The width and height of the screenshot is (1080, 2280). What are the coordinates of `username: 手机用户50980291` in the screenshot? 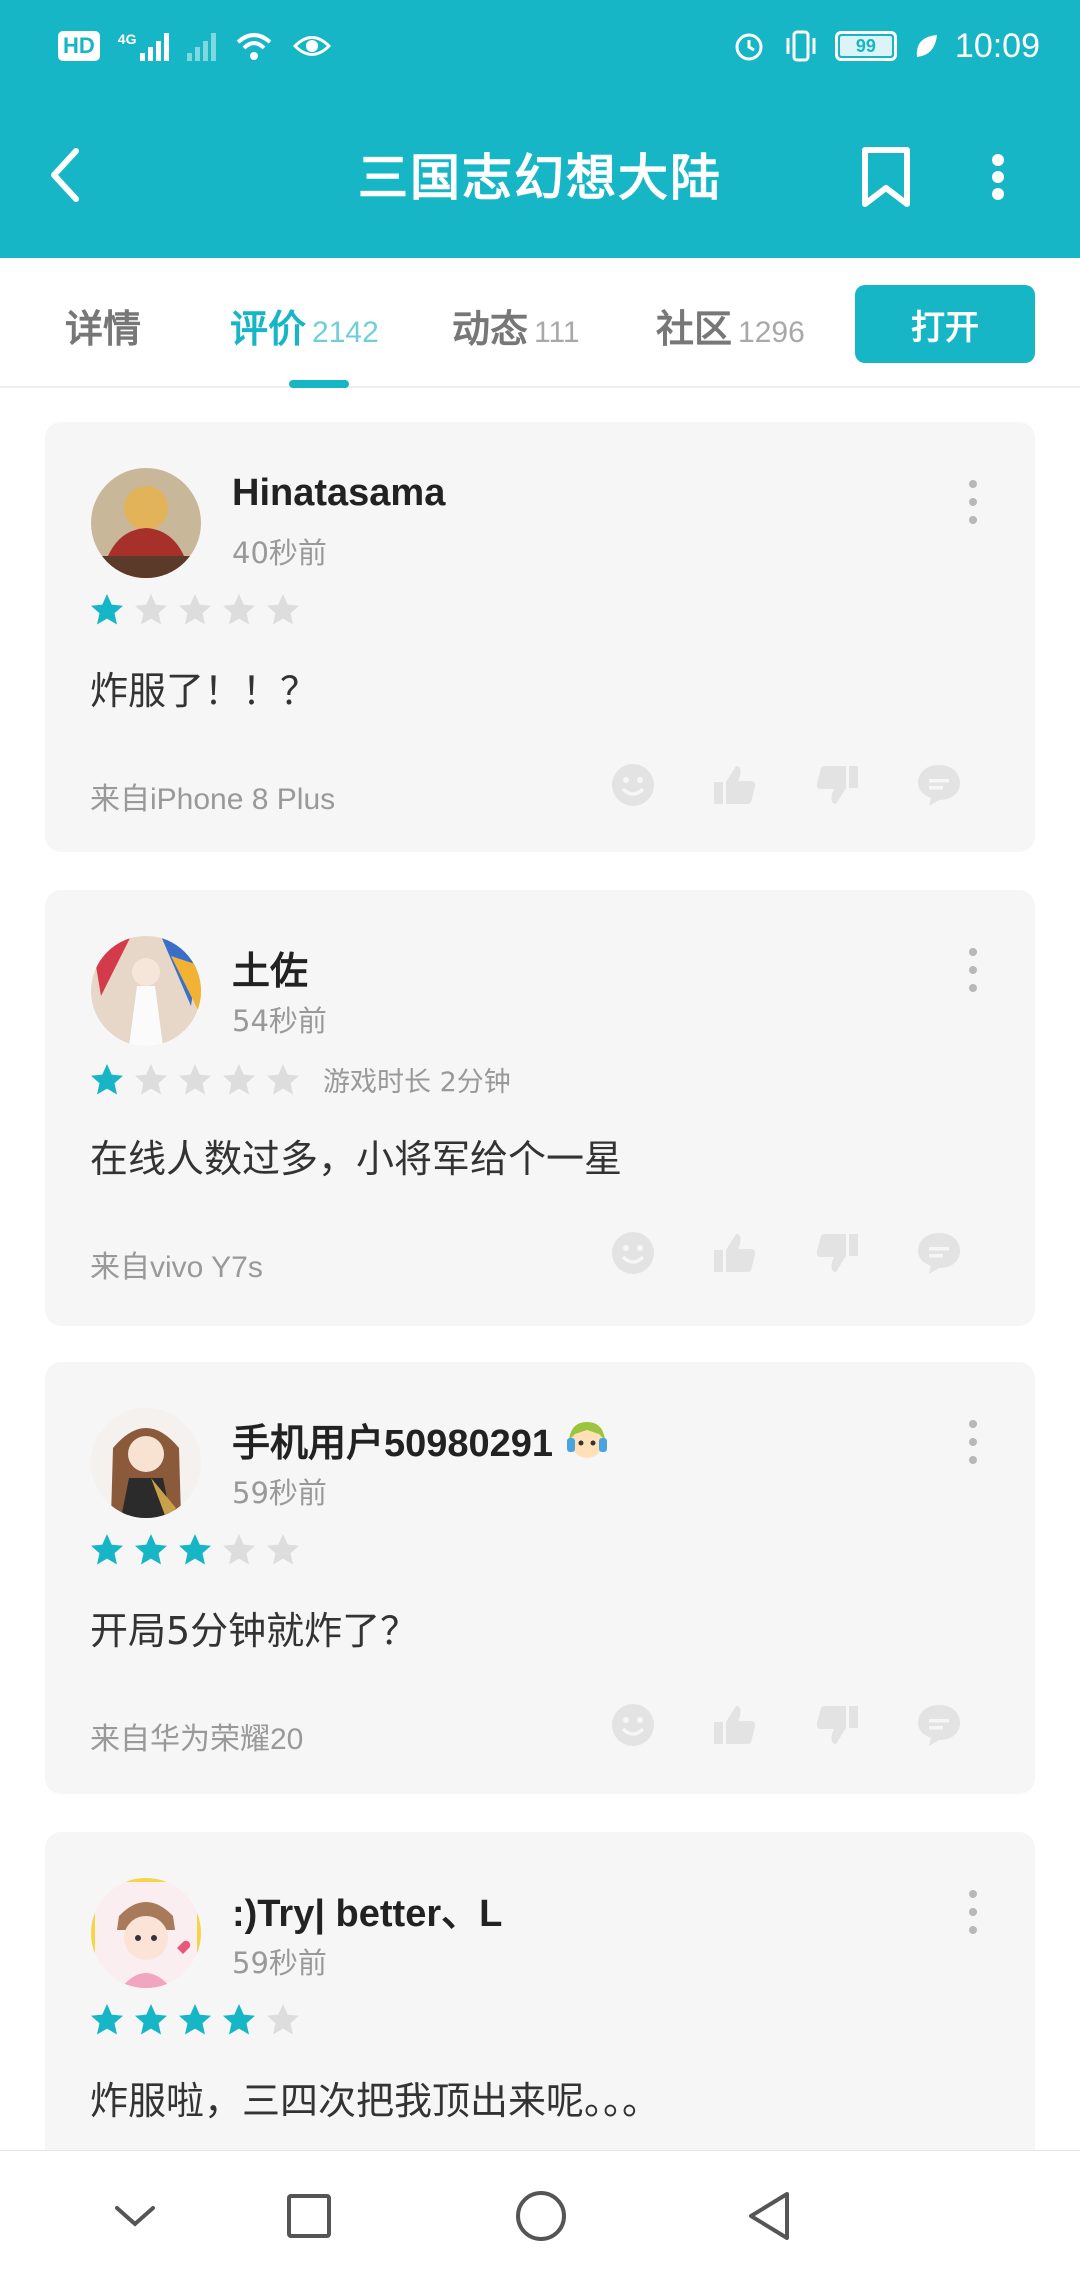 It's located at (421, 1439).